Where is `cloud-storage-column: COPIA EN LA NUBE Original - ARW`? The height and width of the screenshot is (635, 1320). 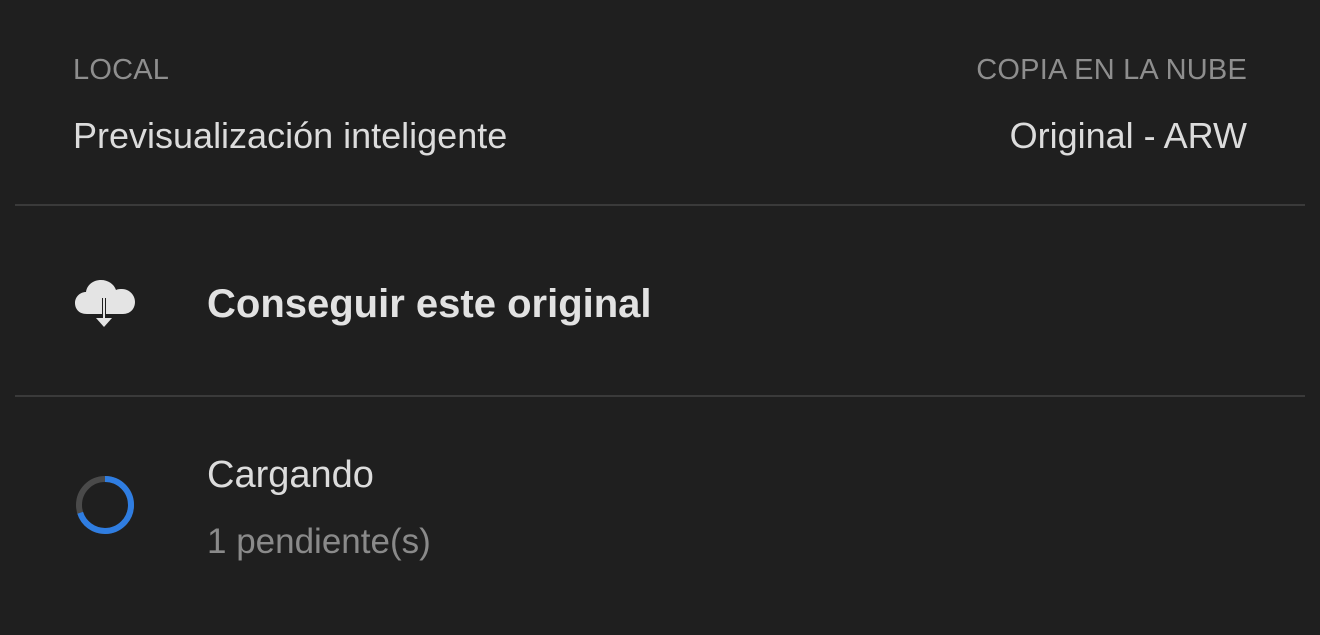
cloud-storage-column: COPIA EN LA NUBE Original - ARW is located at coordinates (1111, 104).